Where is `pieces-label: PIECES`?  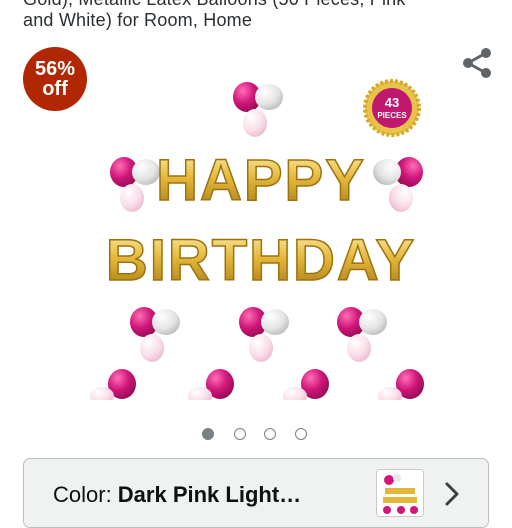
pieces-label: PIECES is located at coordinates (392, 115).